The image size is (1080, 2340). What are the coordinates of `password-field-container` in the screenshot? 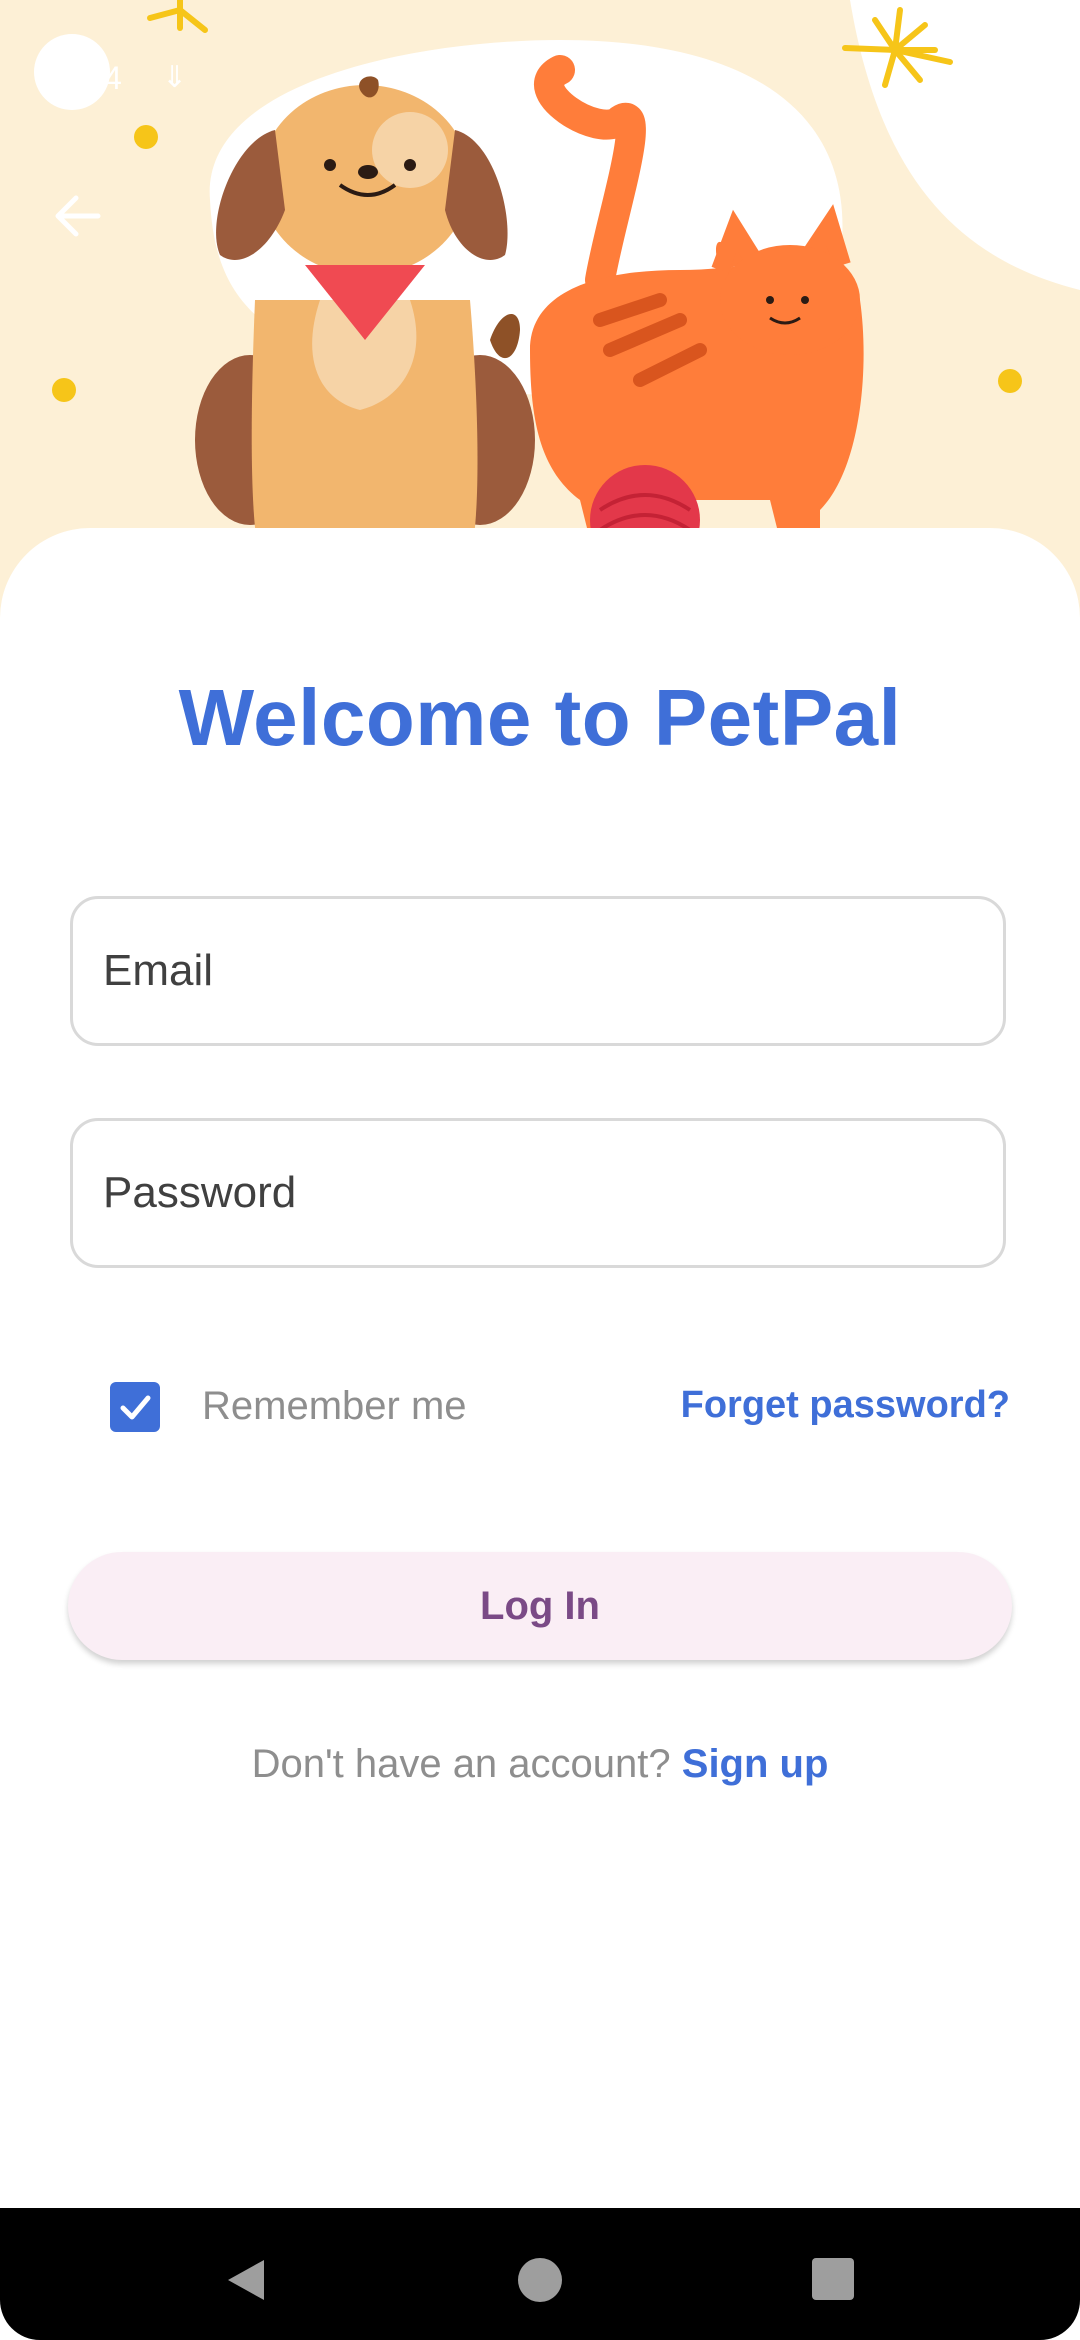 It's located at (538, 1193).